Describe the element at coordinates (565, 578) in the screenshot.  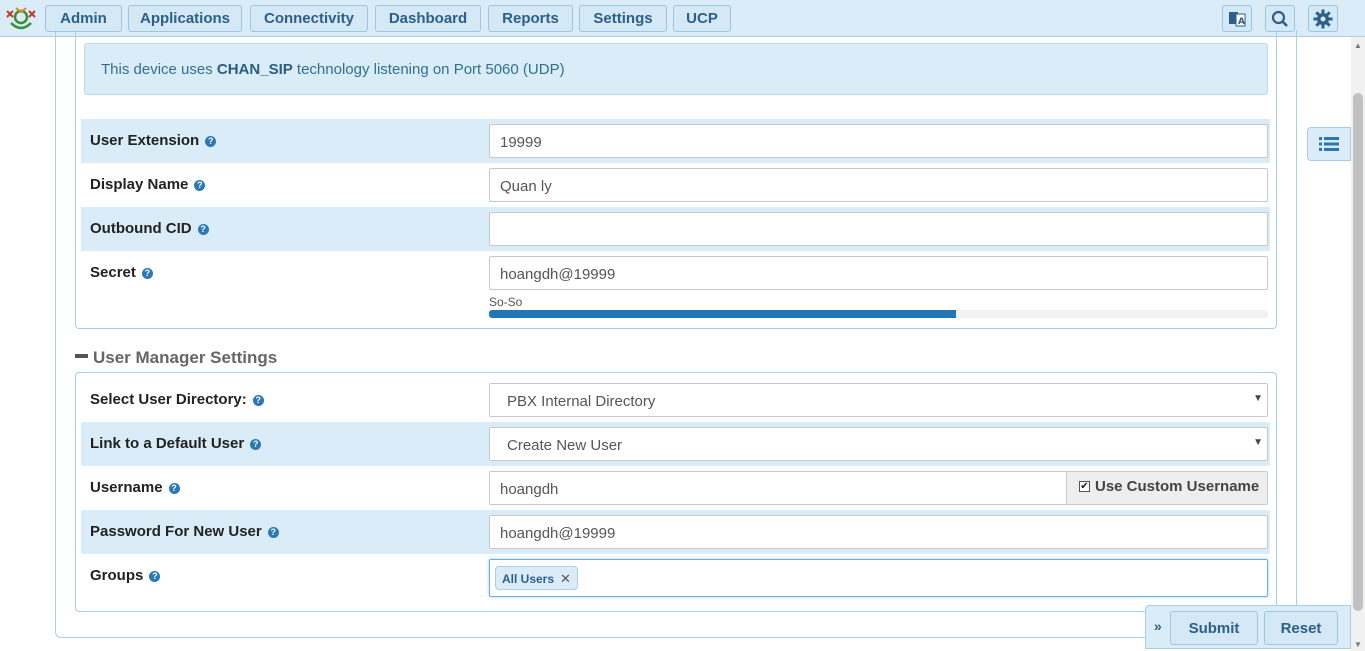
I see `remove-tag-icon: ✕` at that location.